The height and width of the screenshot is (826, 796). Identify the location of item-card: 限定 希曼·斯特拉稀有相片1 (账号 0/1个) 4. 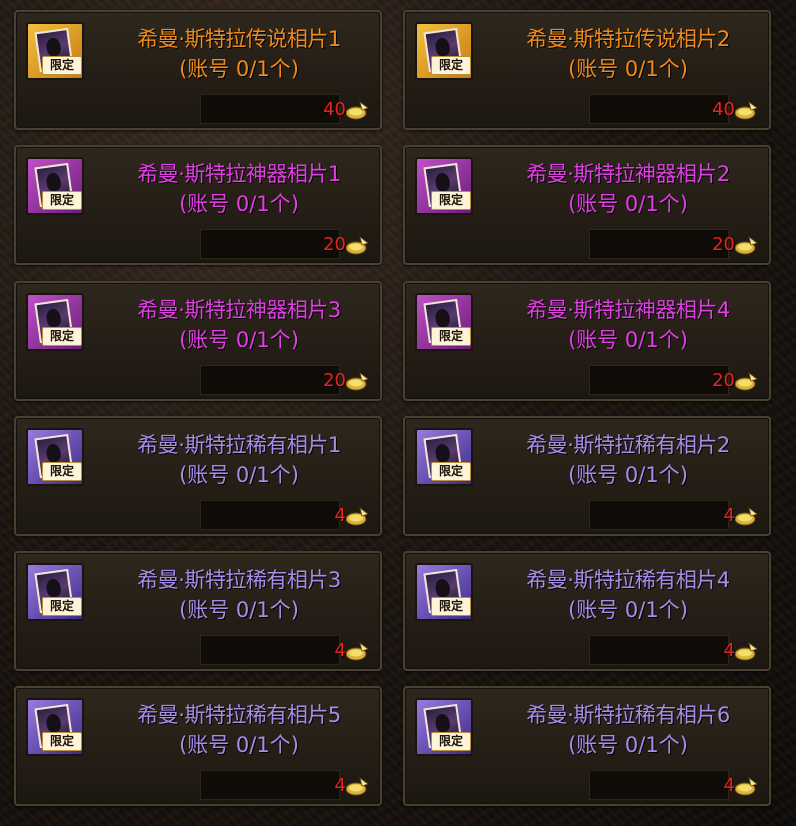
(198, 476).